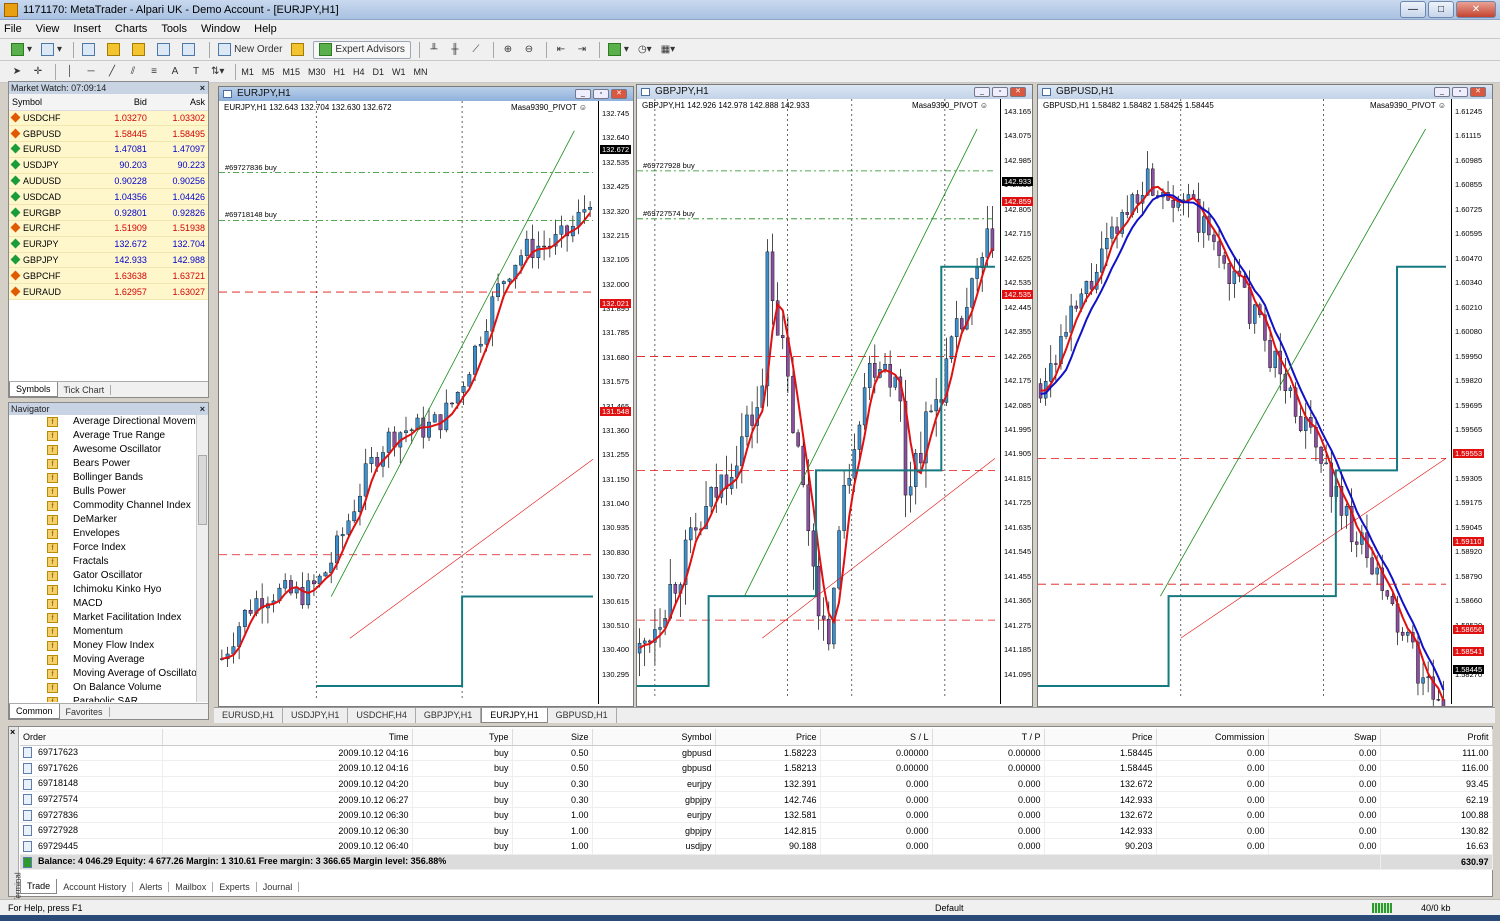  I want to click on col-order: Order, so click(91, 737).